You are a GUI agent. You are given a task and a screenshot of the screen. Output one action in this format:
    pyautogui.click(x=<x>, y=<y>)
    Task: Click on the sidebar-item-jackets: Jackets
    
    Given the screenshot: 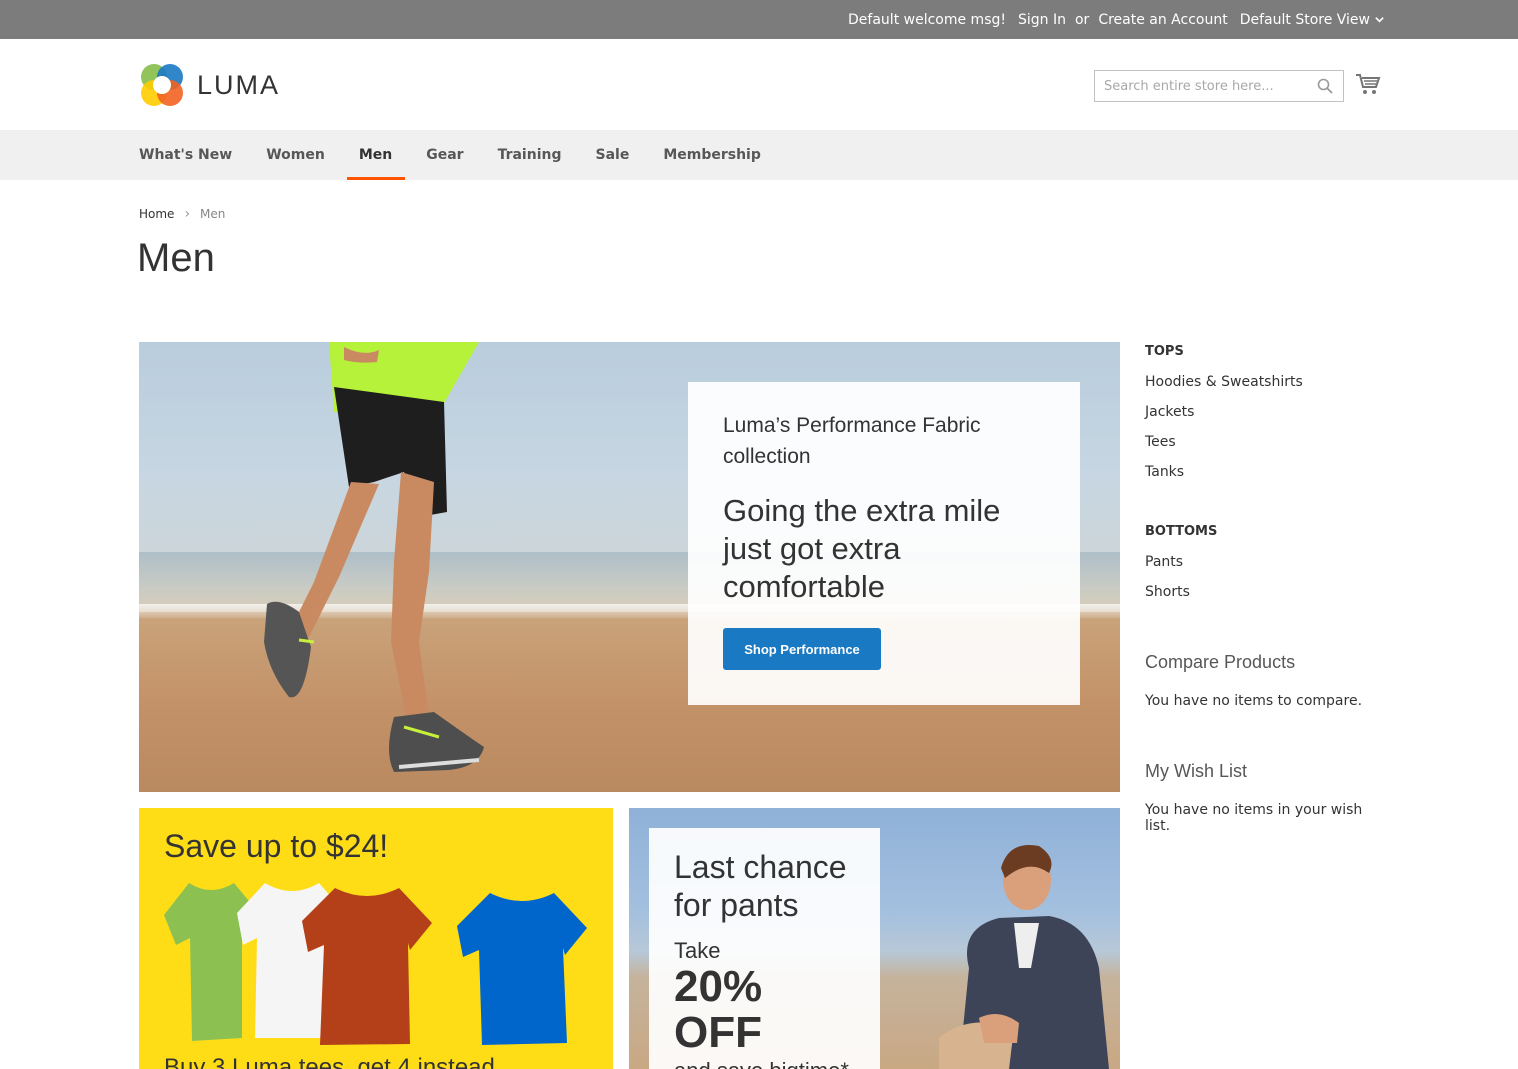 What is the action you would take?
    pyautogui.click(x=1265, y=412)
    